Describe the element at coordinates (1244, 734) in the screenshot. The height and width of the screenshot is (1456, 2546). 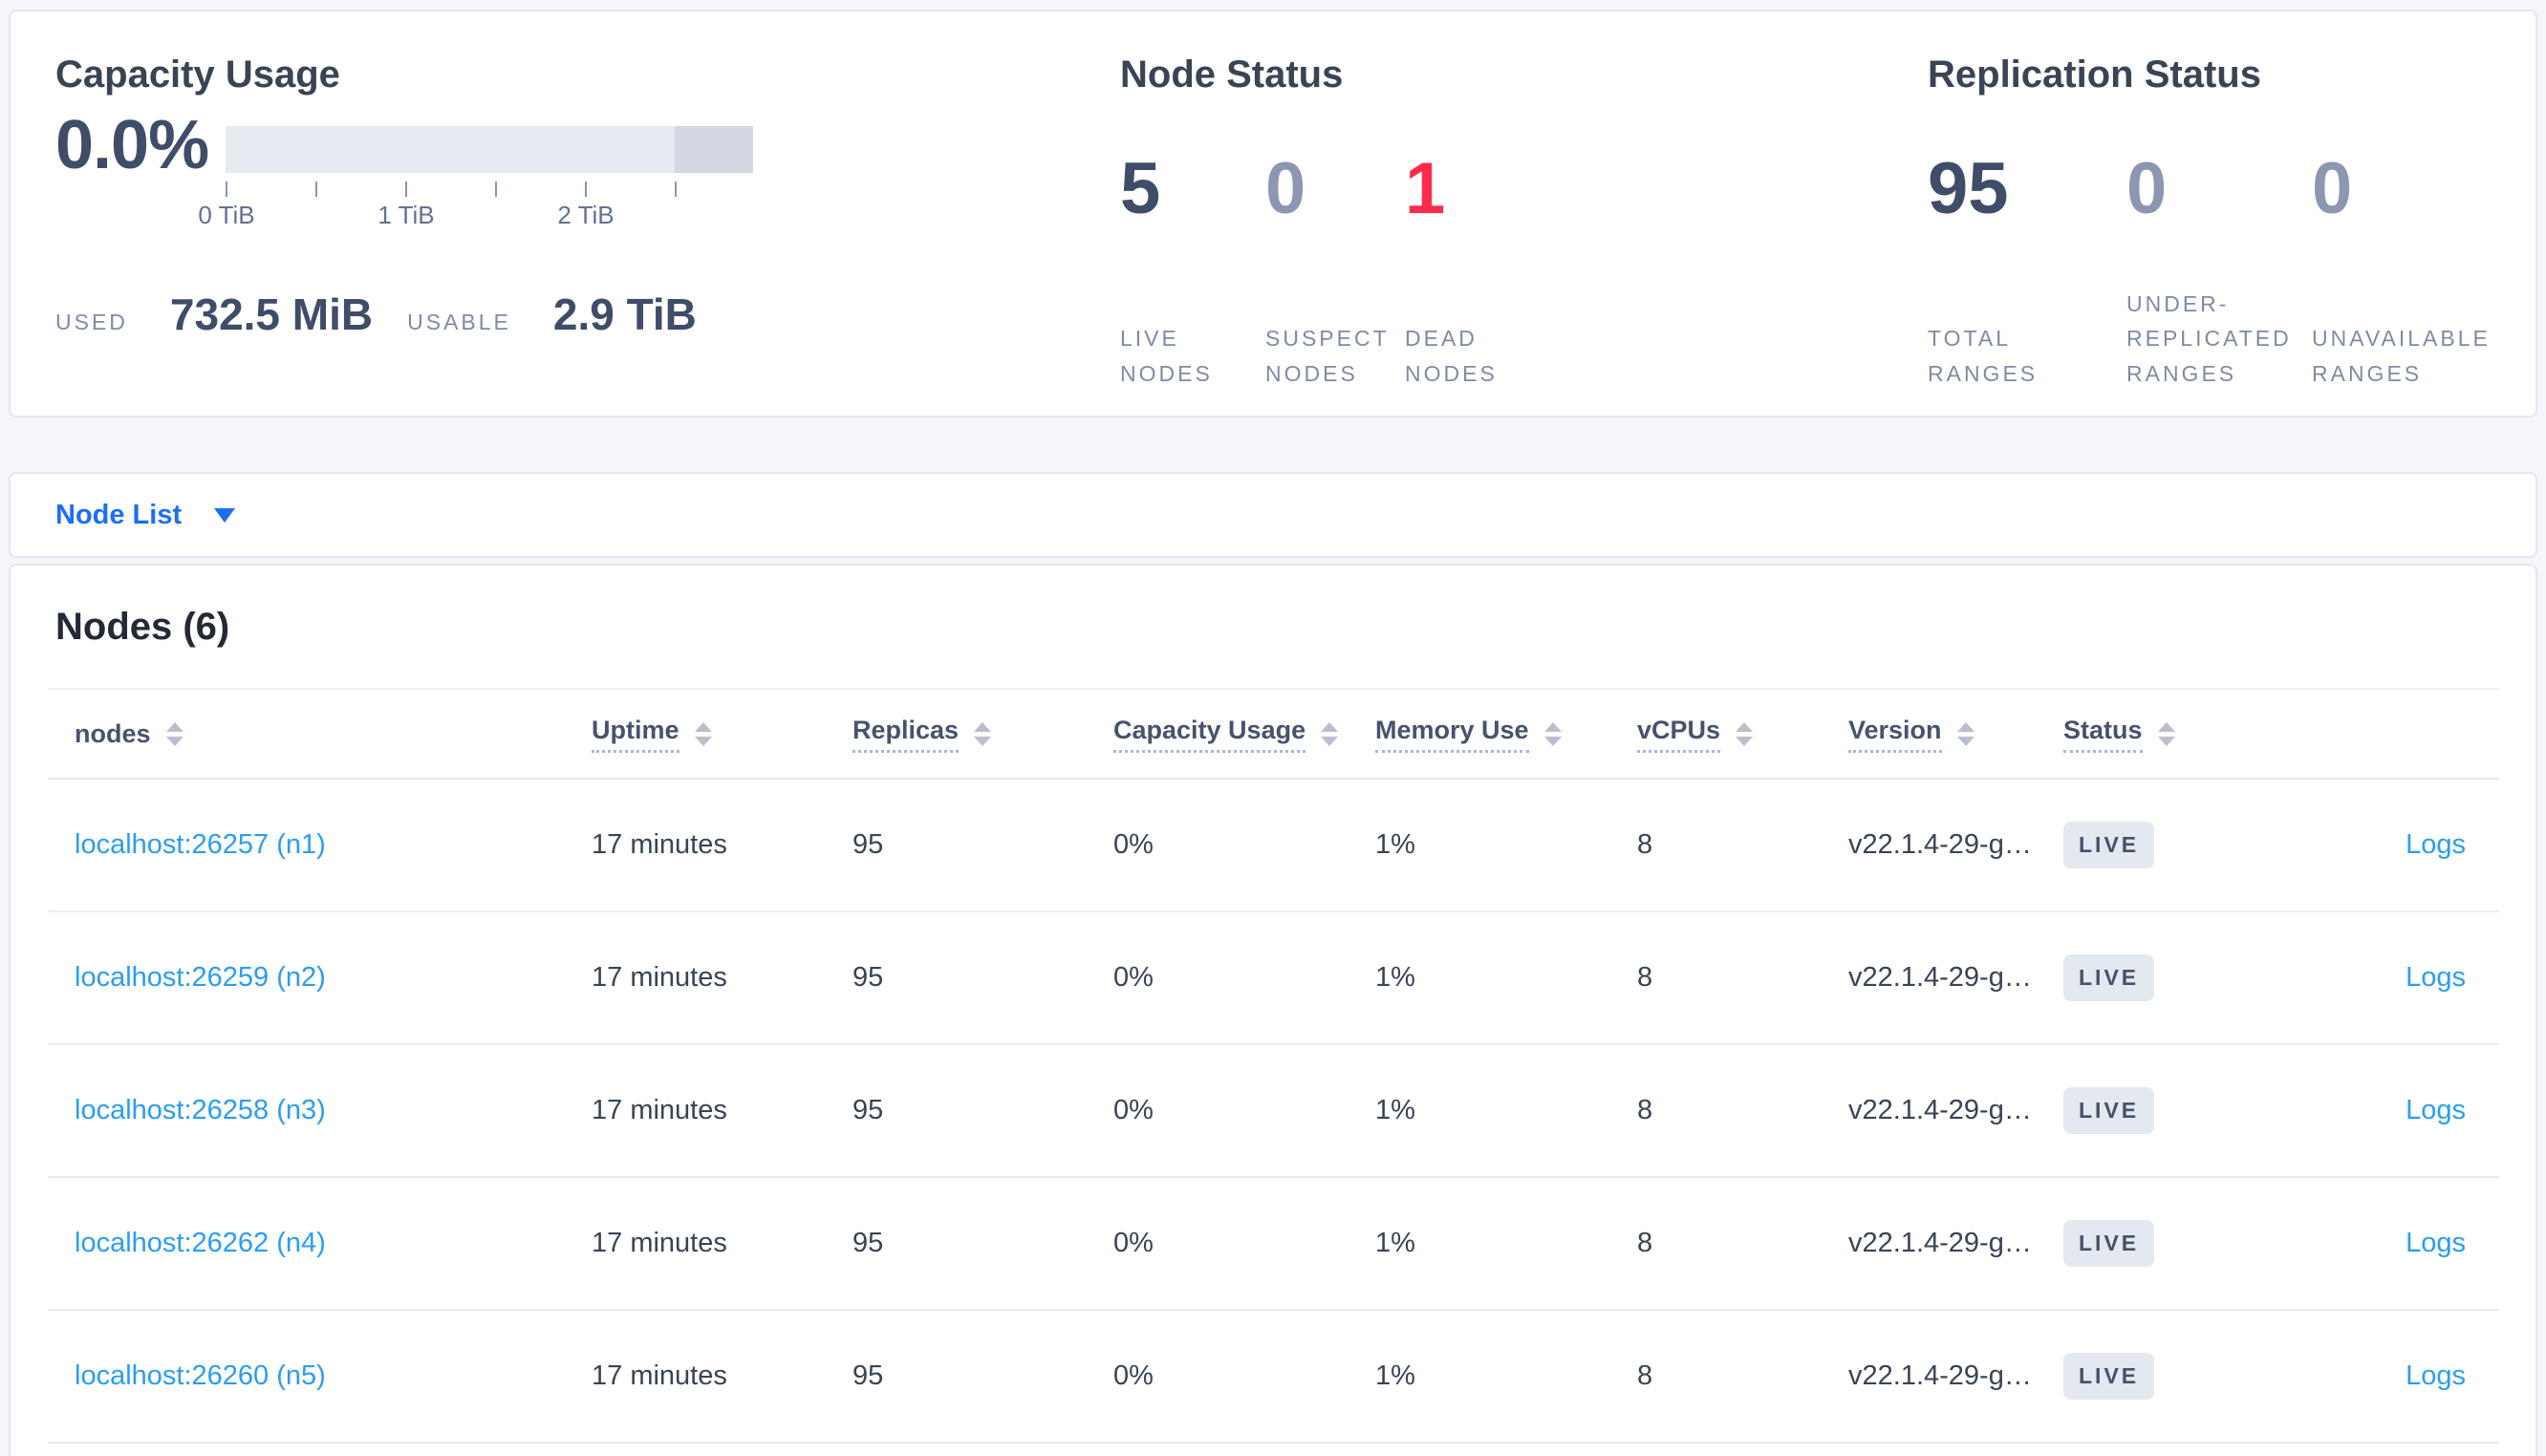
I see `column-header-capacity-usage: Capacity Usage` at that location.